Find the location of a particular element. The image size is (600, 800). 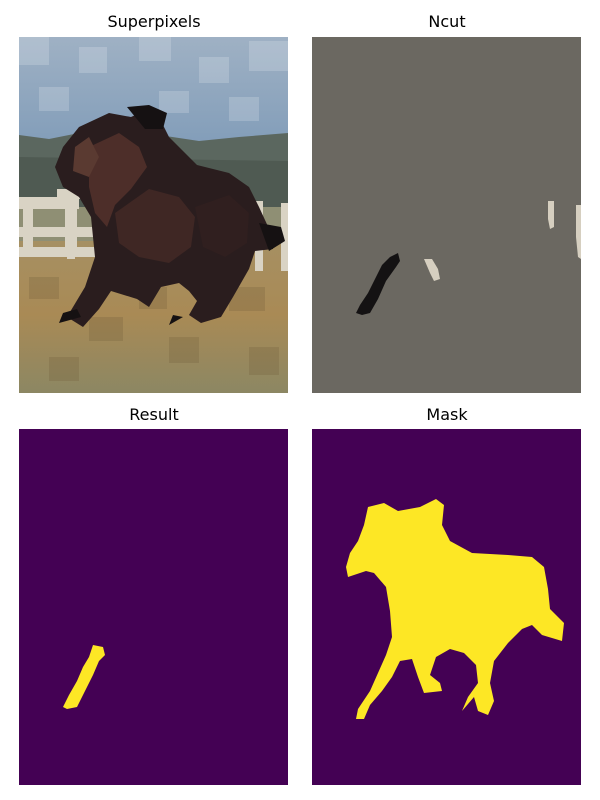

mask-title: Mask is located at coordinates (447, 414).